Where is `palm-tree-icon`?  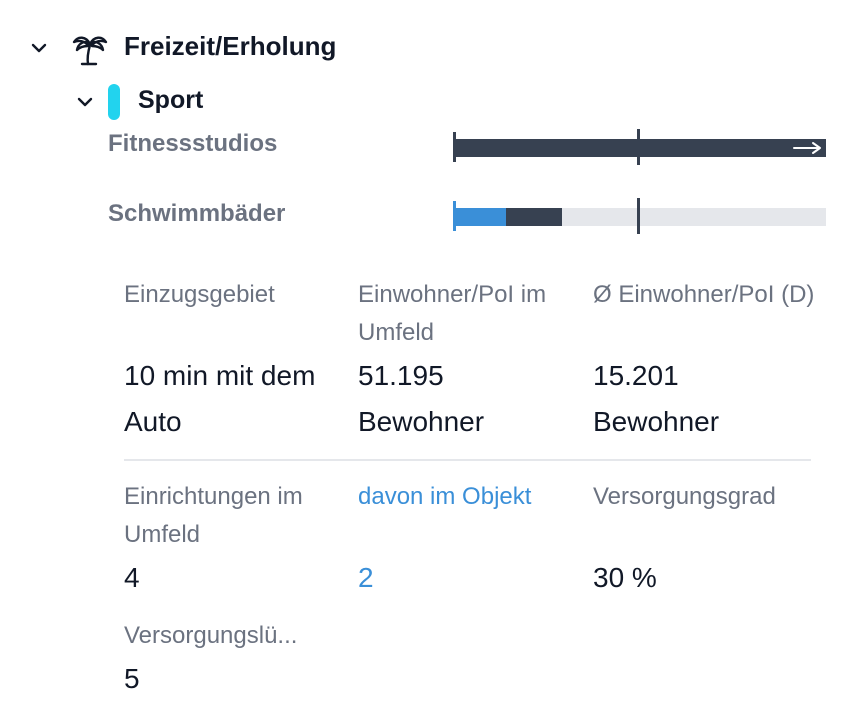 palm-tree-icon is located at coordinates (90, 48).